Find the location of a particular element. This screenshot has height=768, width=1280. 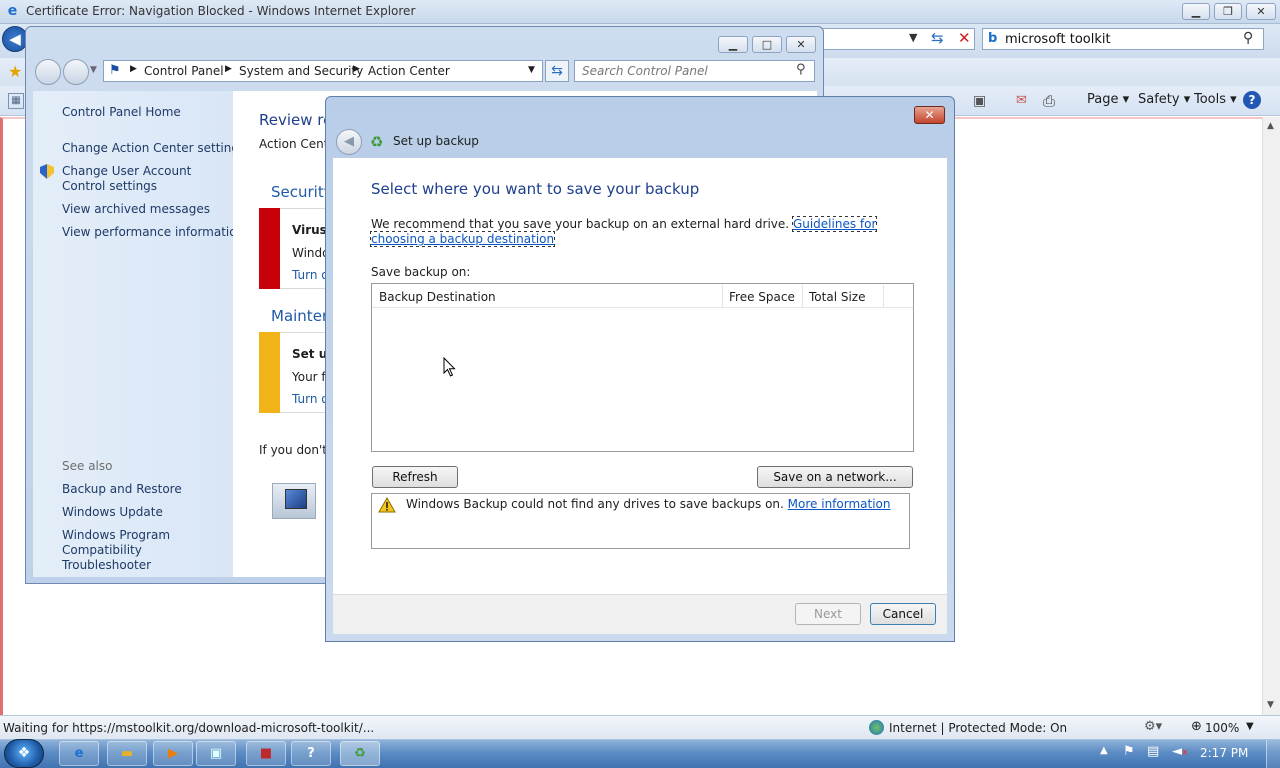

dialog-close-button: ✕ is located at coordinates (929, 115).